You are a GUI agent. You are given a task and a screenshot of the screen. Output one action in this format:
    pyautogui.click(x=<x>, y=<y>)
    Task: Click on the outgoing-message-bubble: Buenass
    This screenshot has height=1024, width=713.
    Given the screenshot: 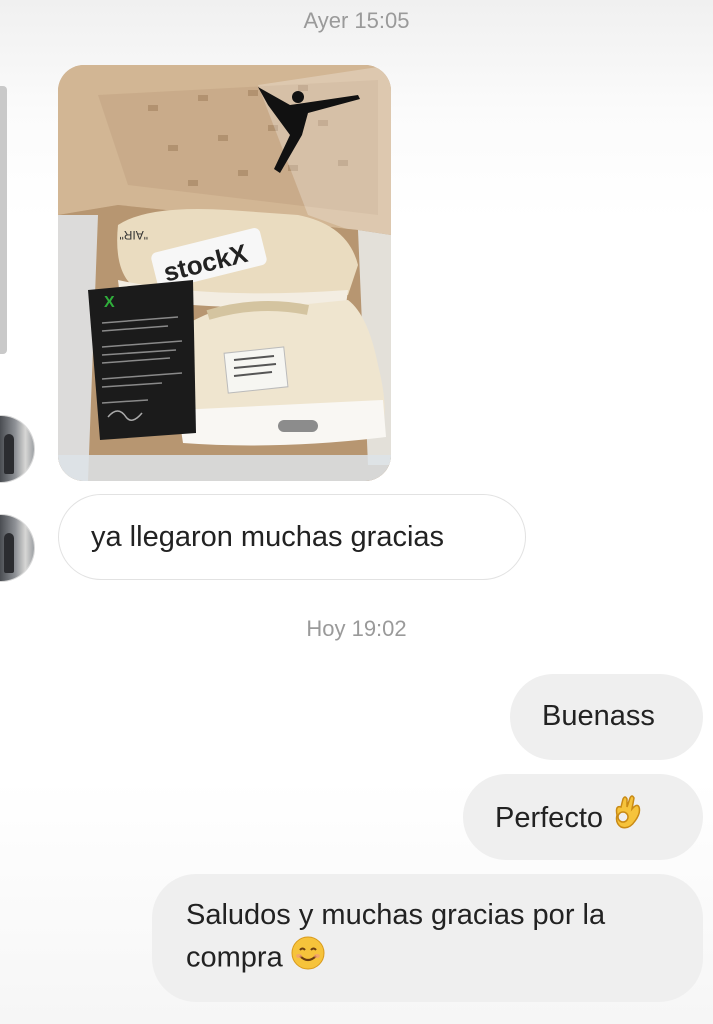 What is the action you would take?
    pyautogui.click(x=606, y=717)
    